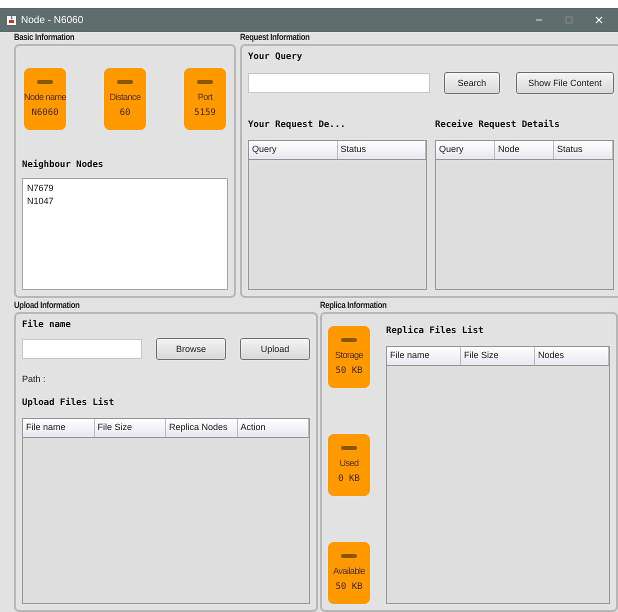  I want to click on query-field, so click(339, 83).